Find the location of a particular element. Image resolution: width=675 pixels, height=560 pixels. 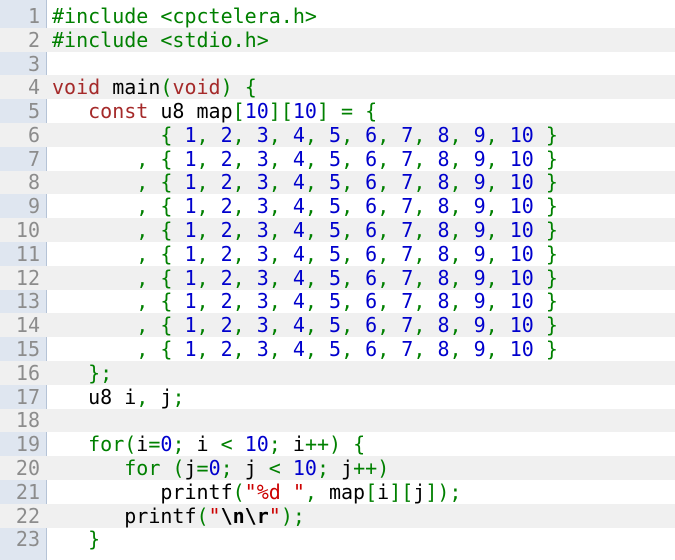

code-line: 18 is located at coordinates (337, 420).